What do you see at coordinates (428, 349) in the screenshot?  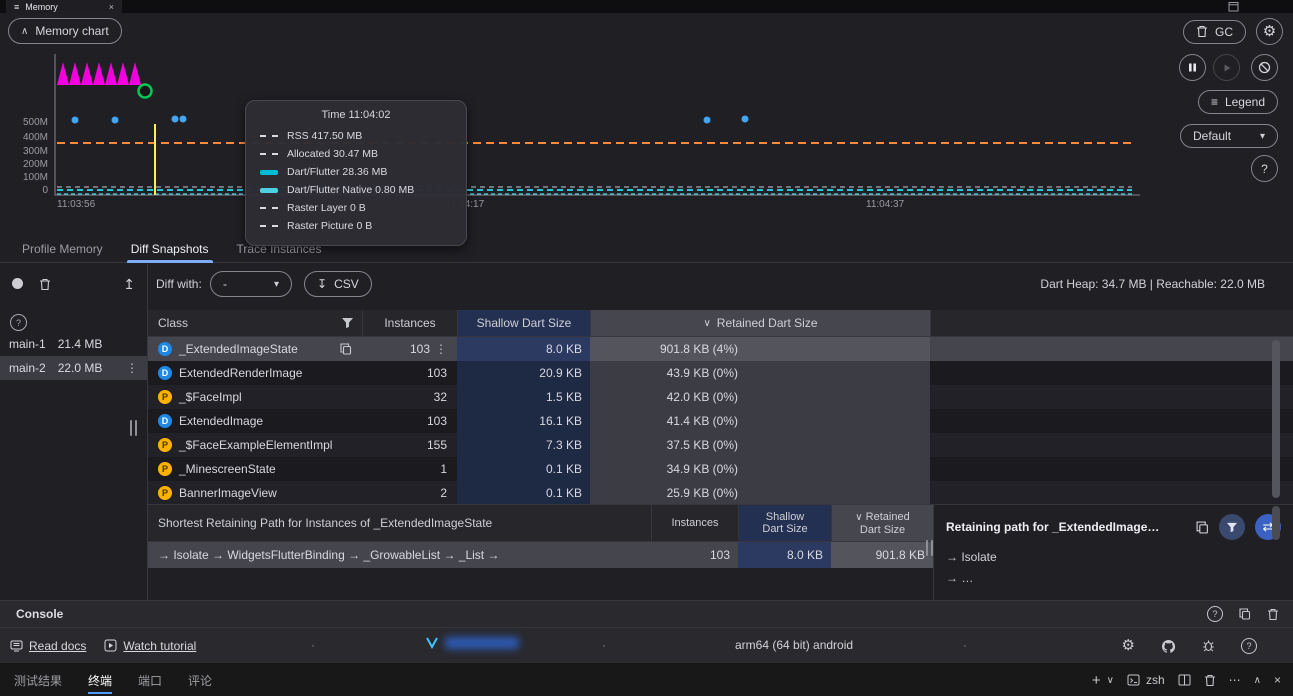 I see `instances-cell: 103 ⋮` at bounding box center [428, 349].